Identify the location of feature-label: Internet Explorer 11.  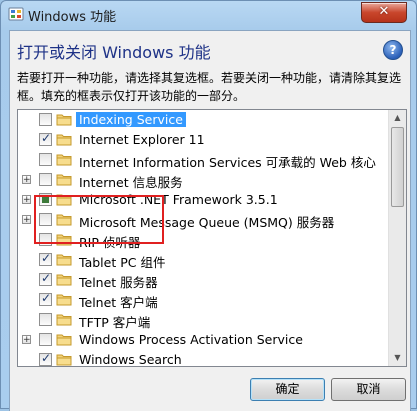
(142, 139).